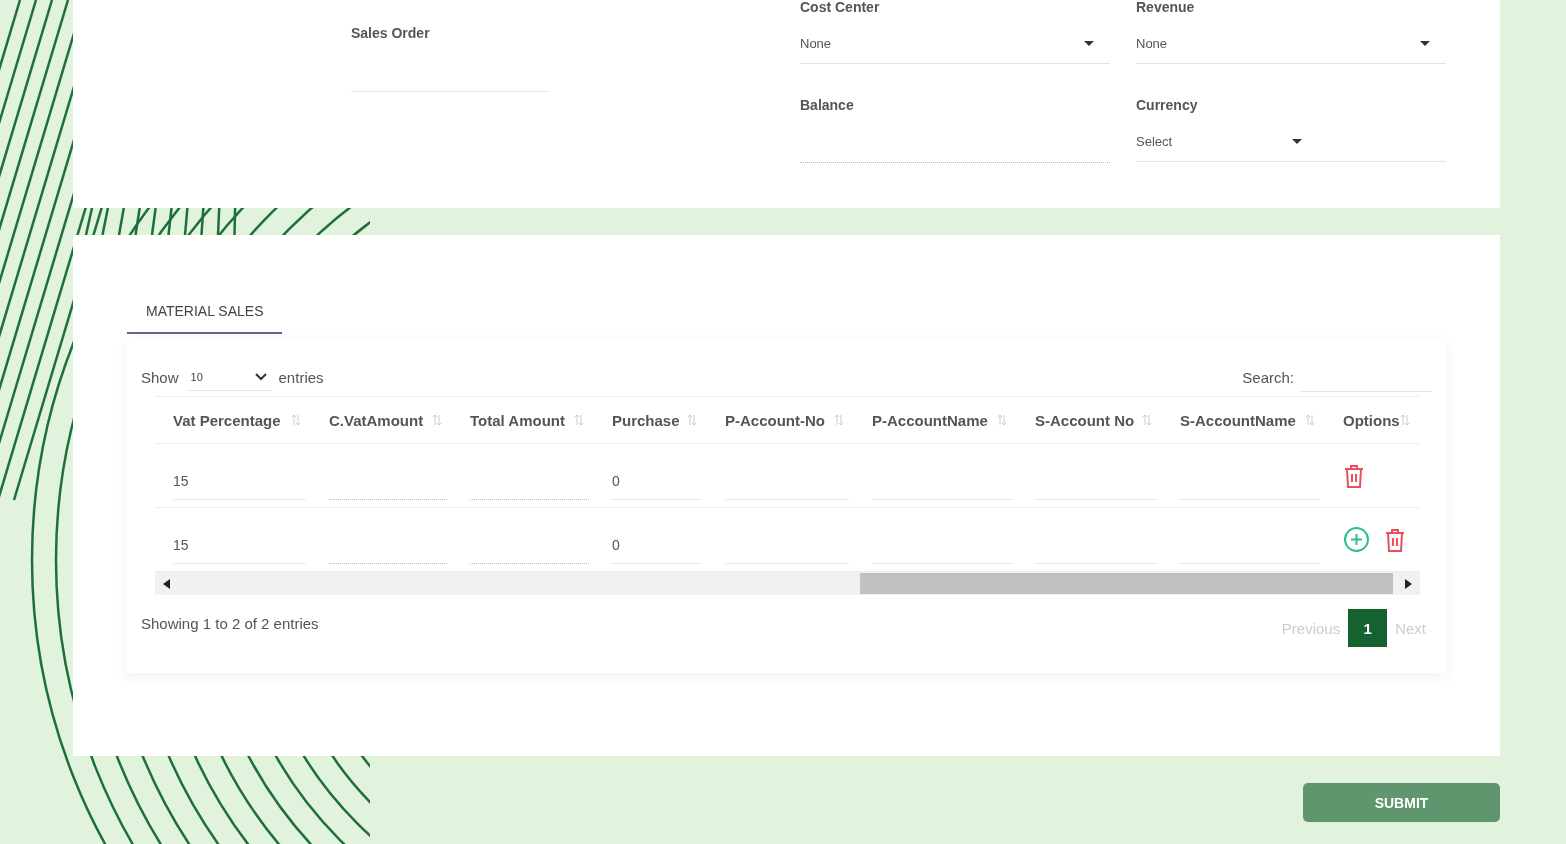  Describe the element at coordinates (650, 420) in the screenshot. I see `column-header: Purchase` at that location.